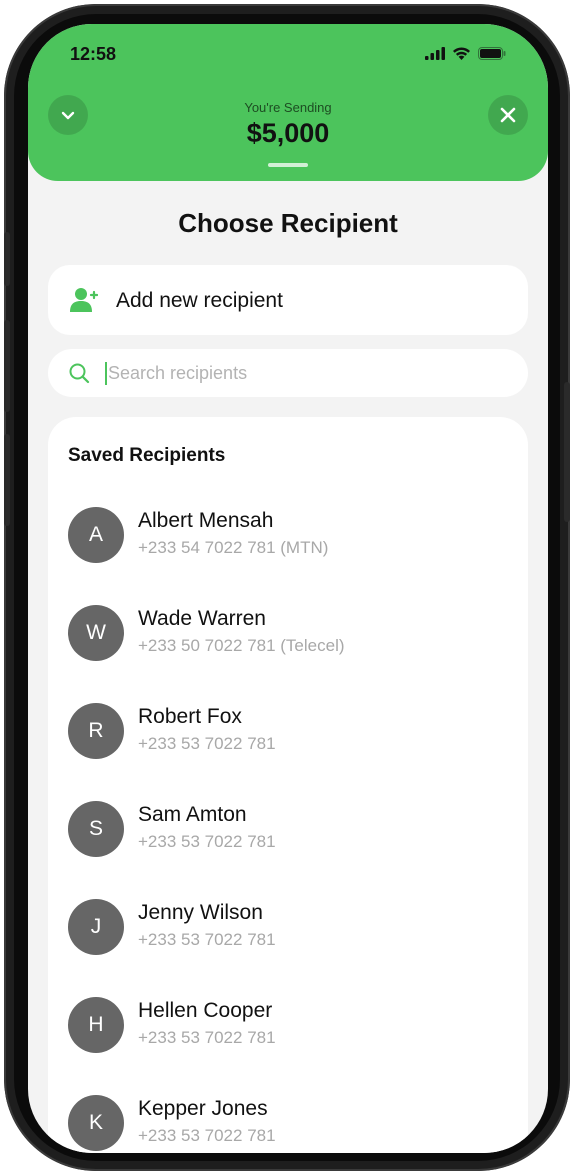 Image resolution: width=574 pixels, height=1175 pixels. I want to click on sending-label: You're Sending, so click(288, 107).